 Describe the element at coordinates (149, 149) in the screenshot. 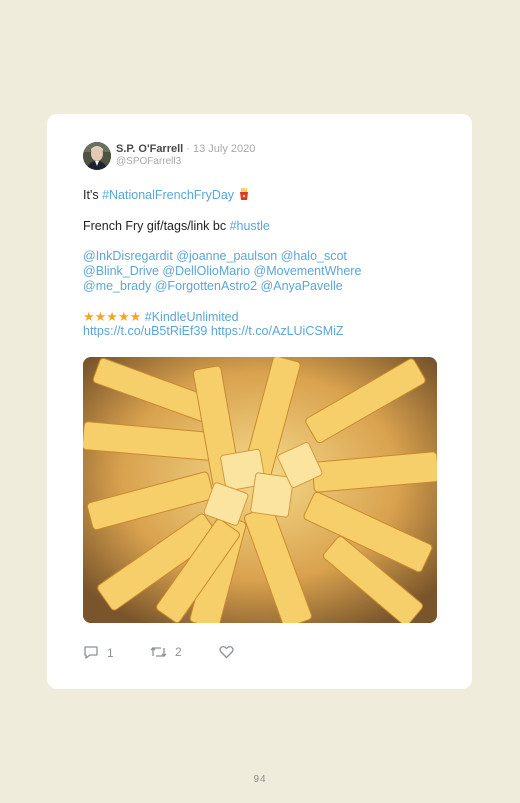

I see `author-name: S.P. O'Farrell` at that location.